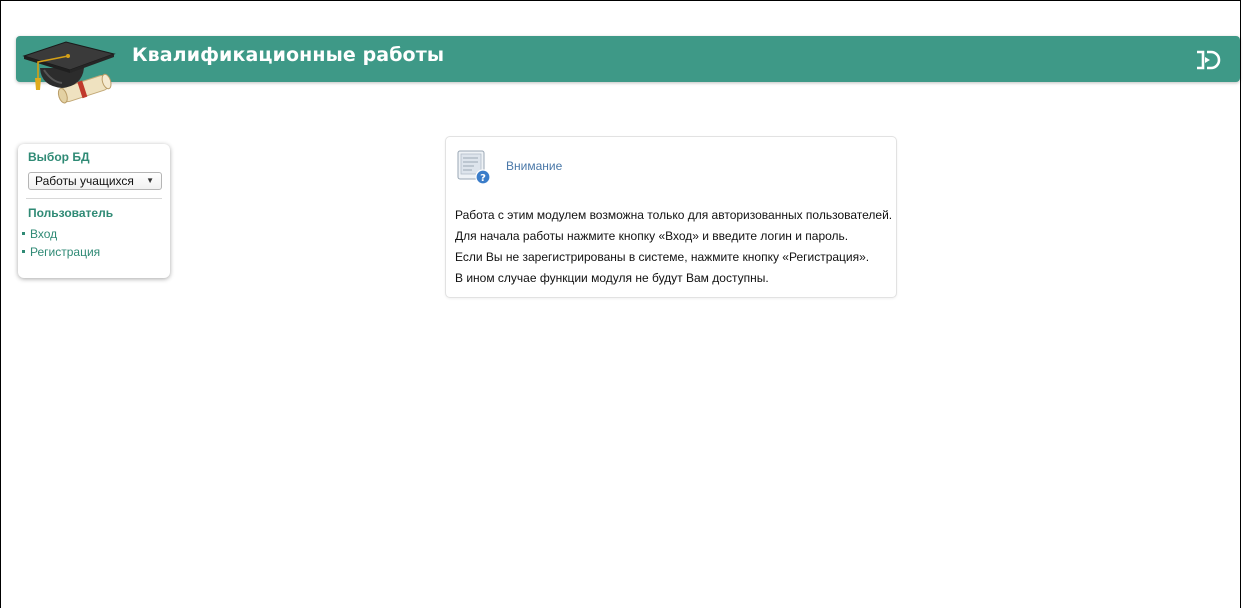 This screenshot has width=1243, height=608. I want to click on sidebar-divider, so click(94, 198).